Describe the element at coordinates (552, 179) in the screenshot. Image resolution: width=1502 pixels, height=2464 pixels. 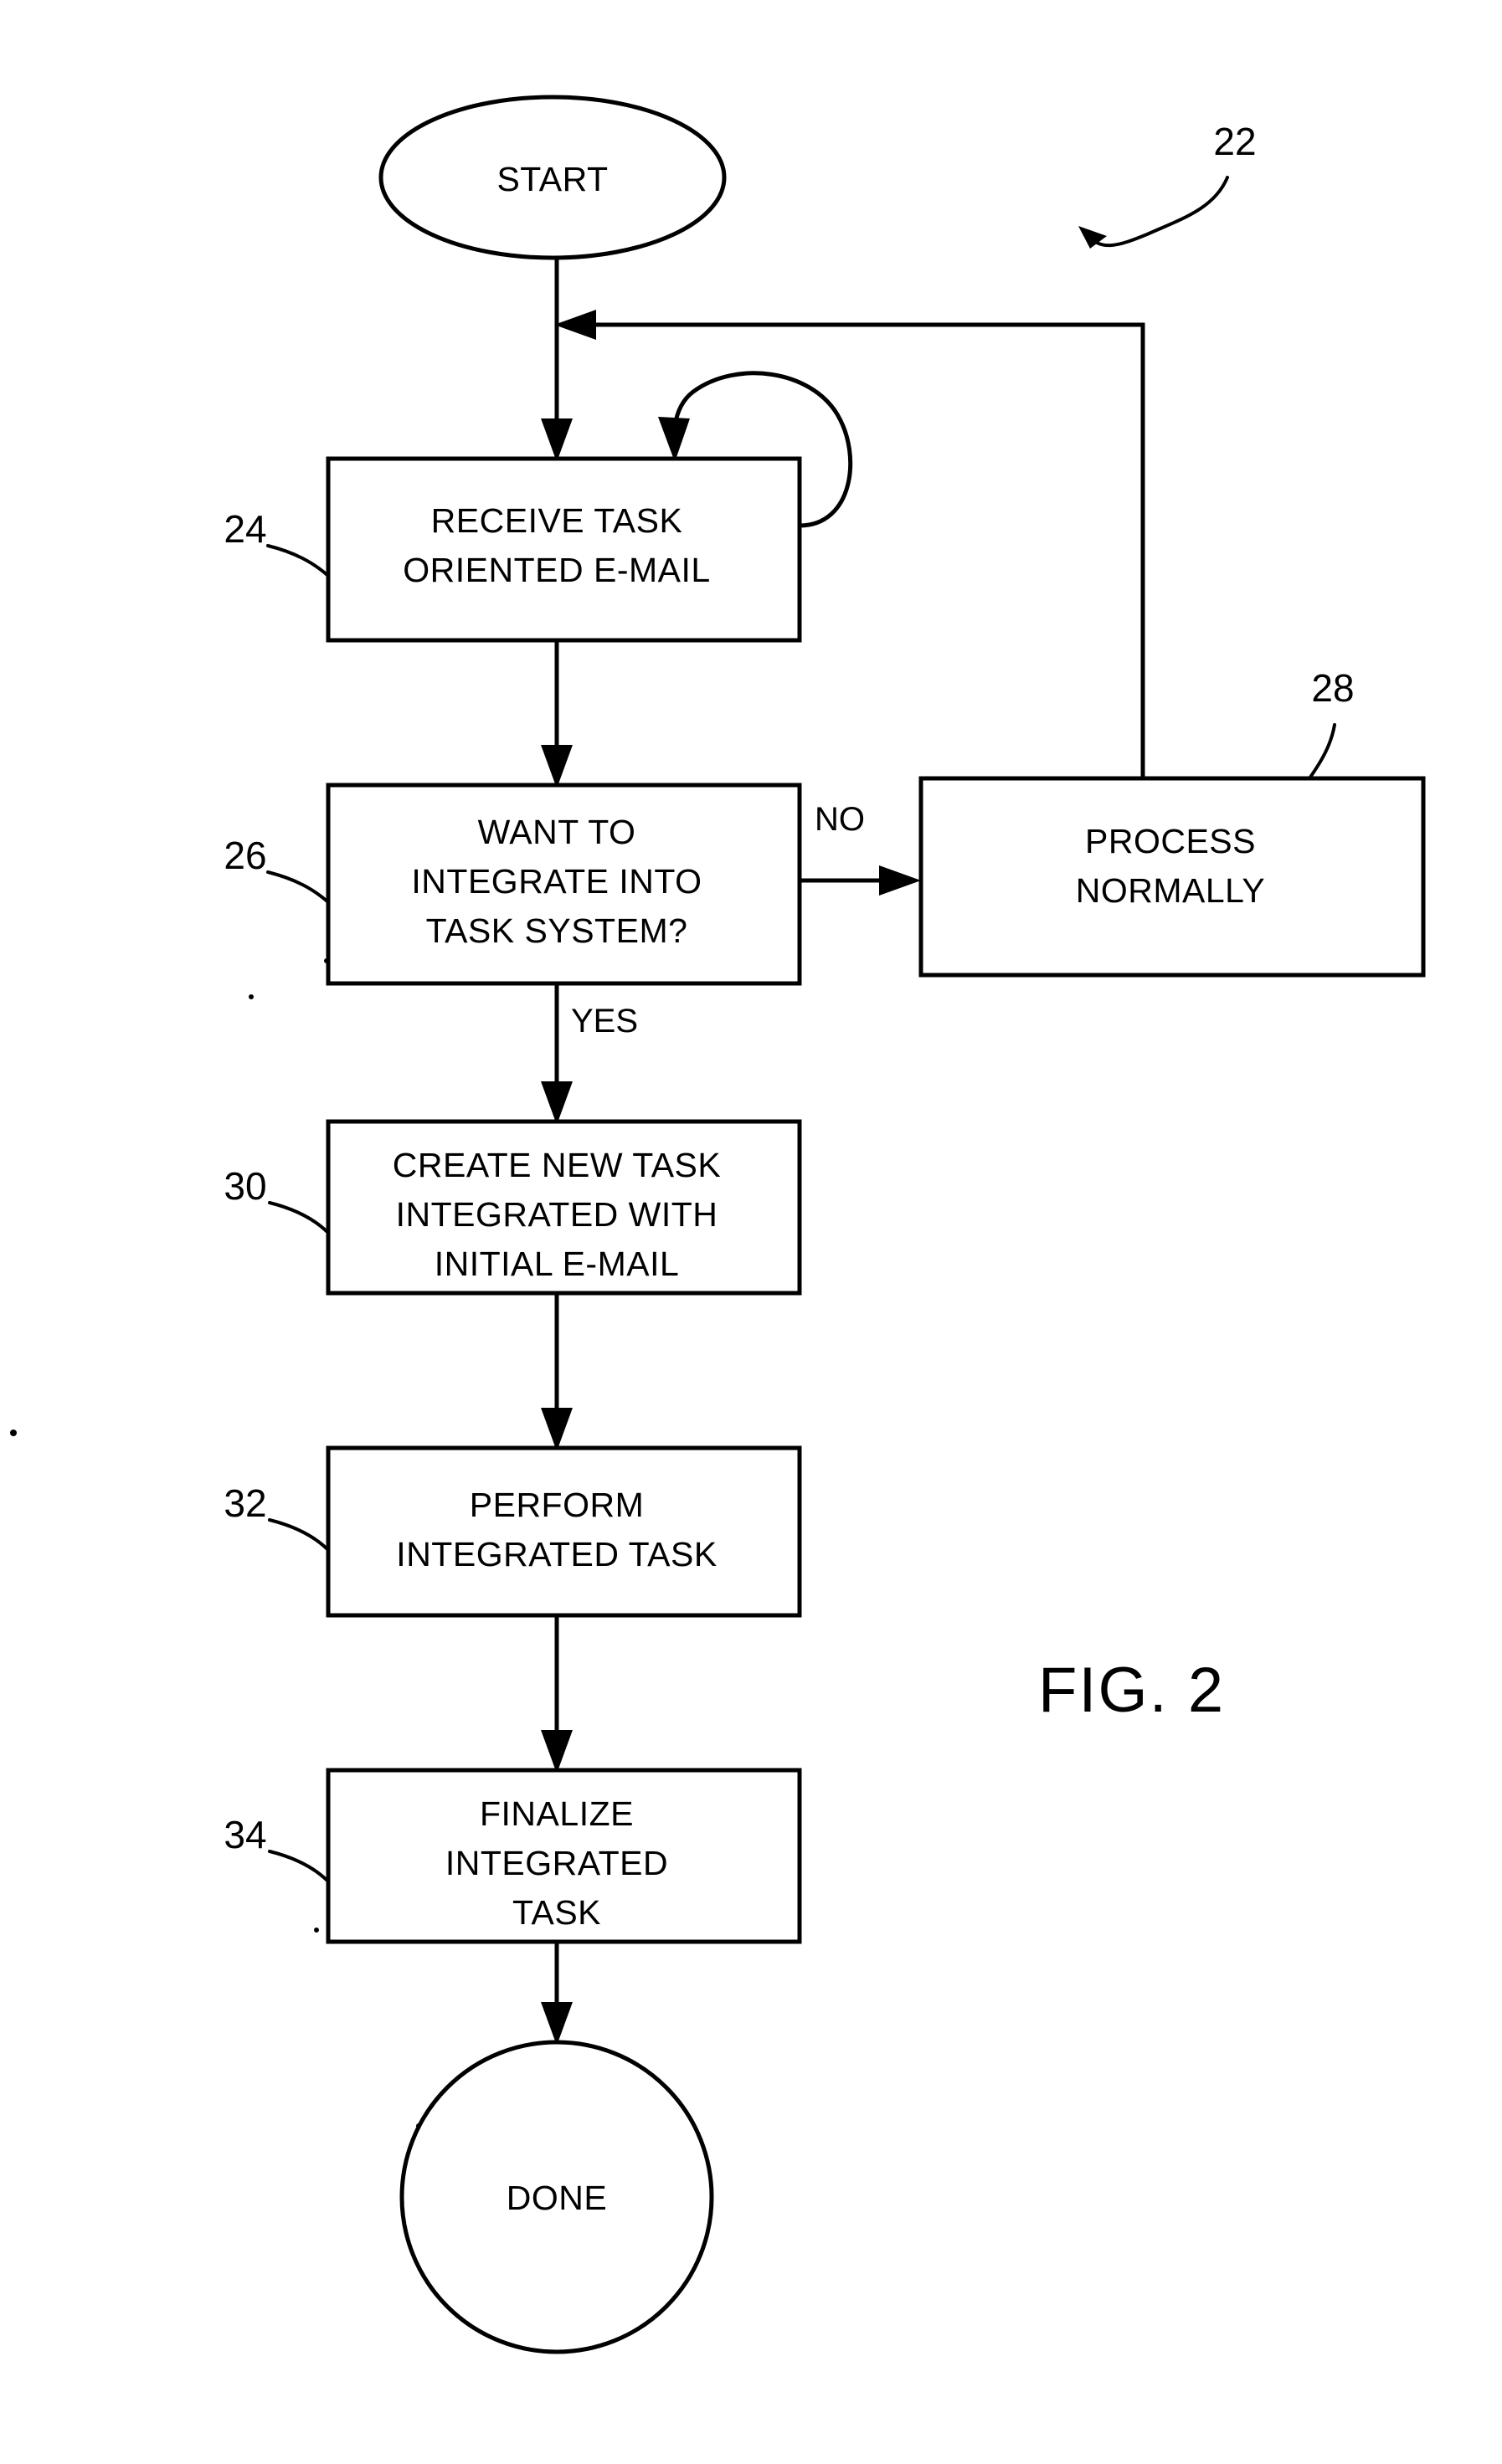
I see `node-start-label: START` at that location.